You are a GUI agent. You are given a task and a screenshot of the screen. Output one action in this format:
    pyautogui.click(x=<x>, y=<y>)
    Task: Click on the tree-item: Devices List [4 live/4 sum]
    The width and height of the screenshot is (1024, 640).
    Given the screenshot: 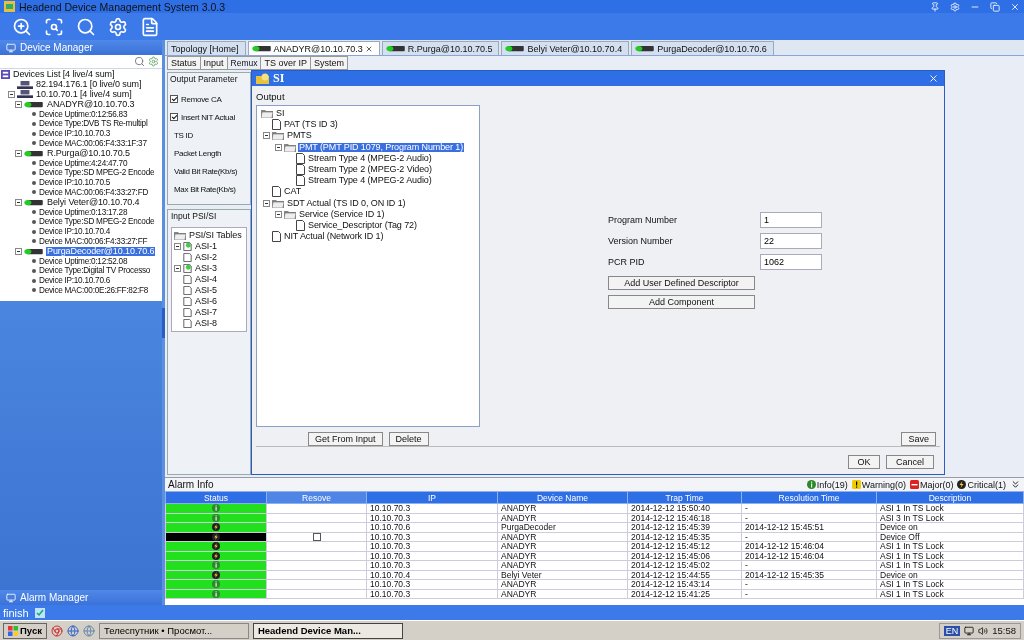 What is the action you would take?
    pyautogui.click(x=64, y=75)
    